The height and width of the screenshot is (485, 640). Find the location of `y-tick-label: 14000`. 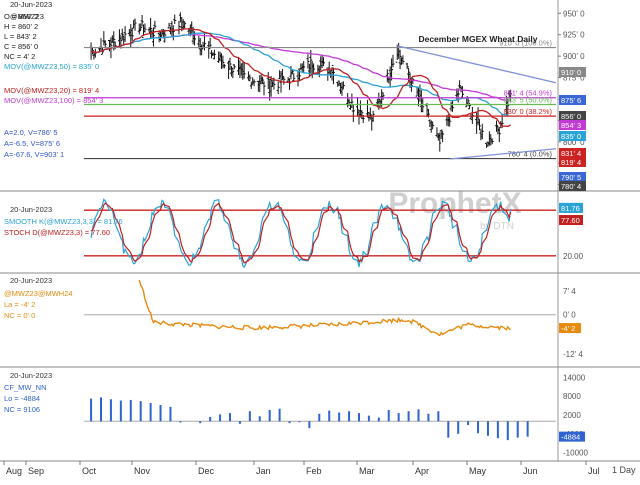

y-tick-label: 14000 is located at coordinates (574, 377).